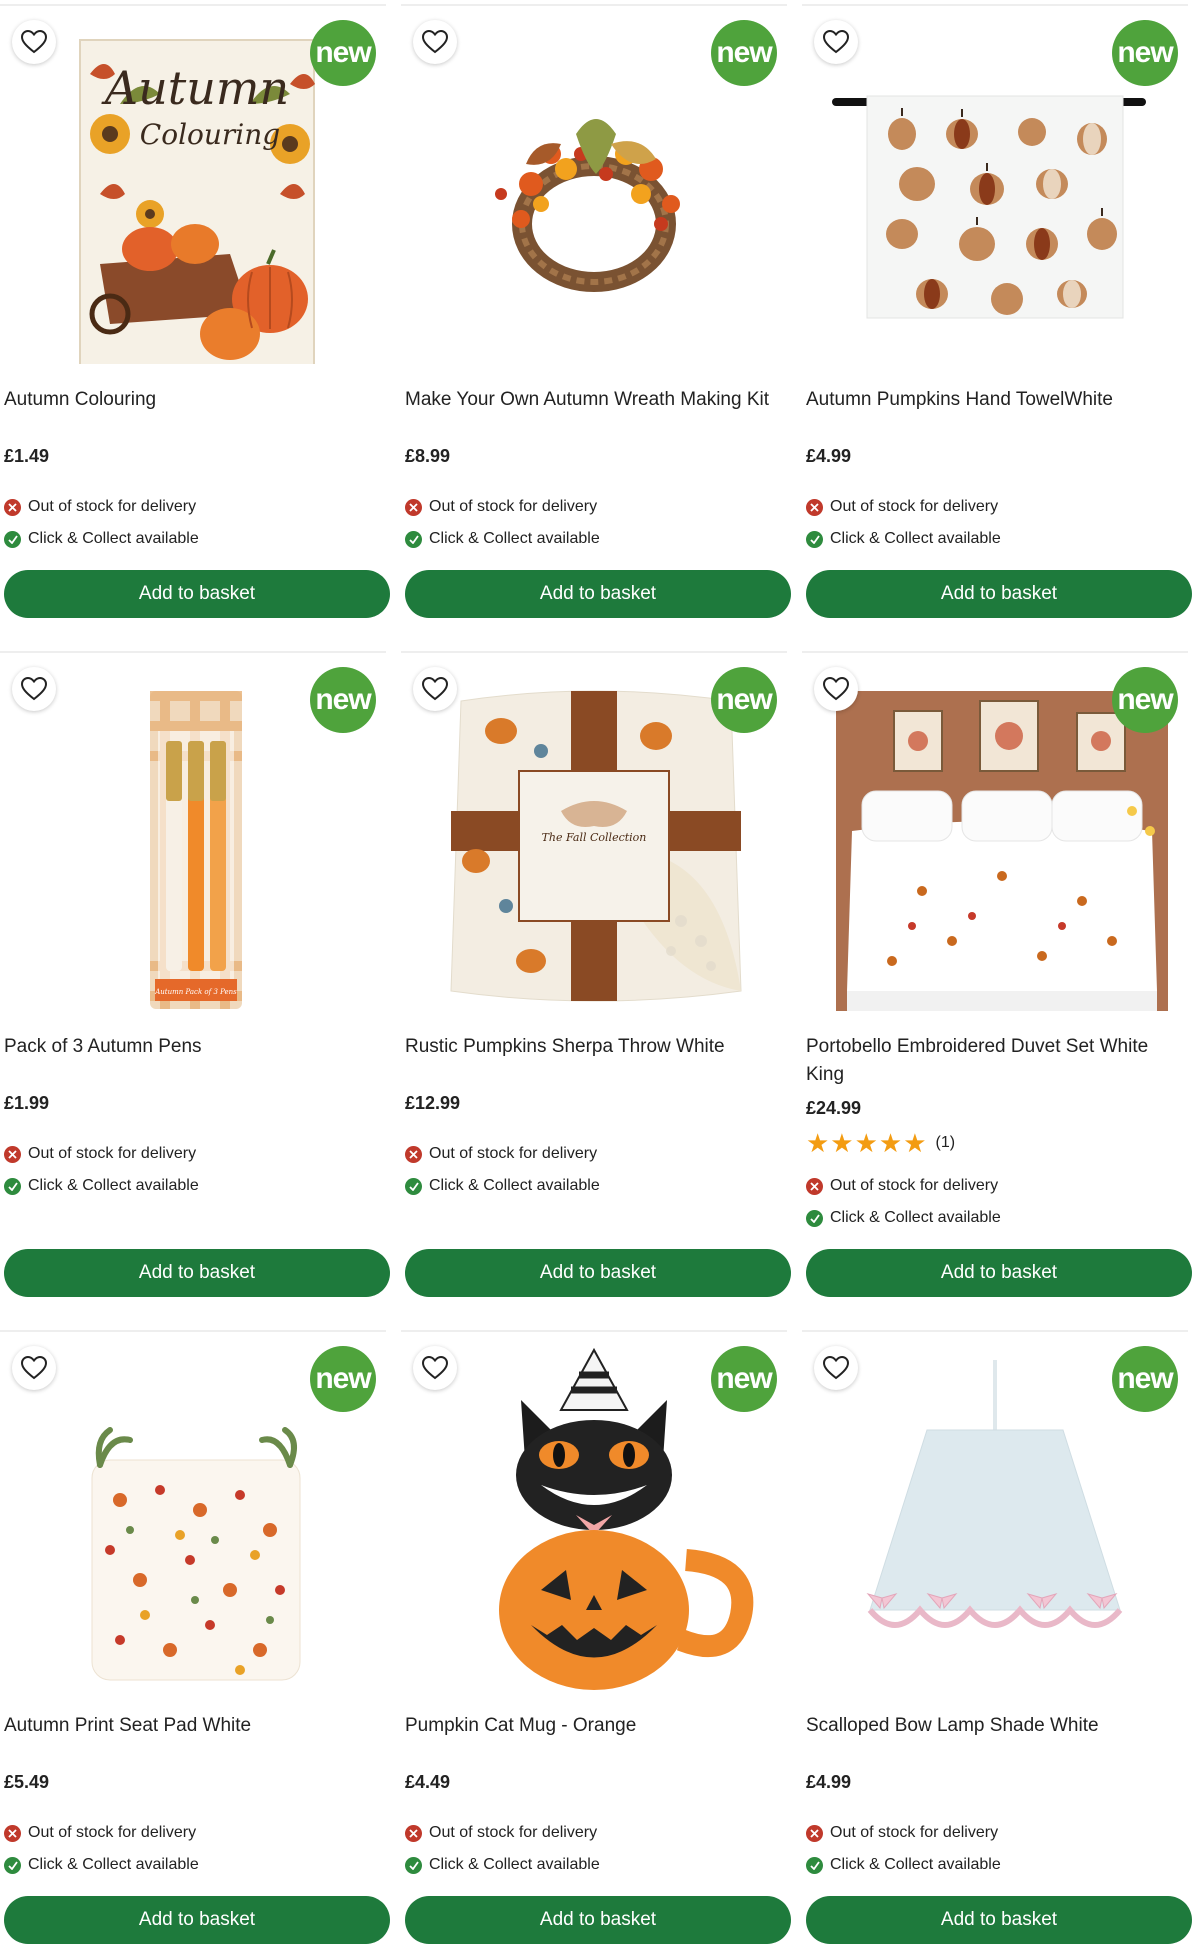 This screenshot has height=1956, width=1200. Describe the element at coordinates (595, 1047) in the screenshot. I see `product-title: Rustic Pumpkins Sherpa Throw White` at that location.